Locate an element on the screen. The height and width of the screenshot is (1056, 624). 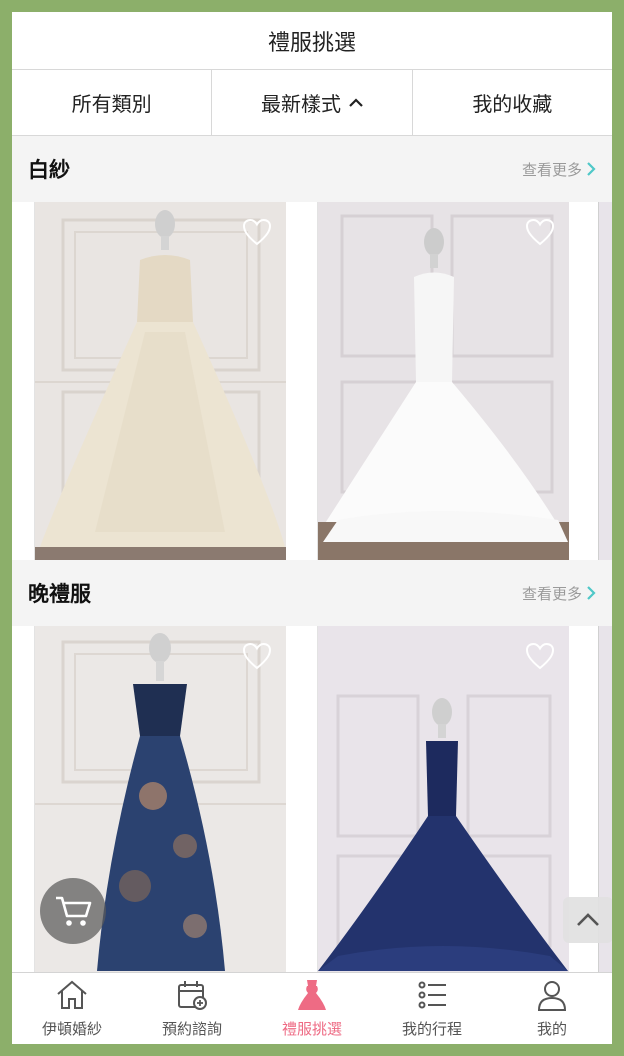
tab-profile: 我的 is located at coordinates (552, 1008).